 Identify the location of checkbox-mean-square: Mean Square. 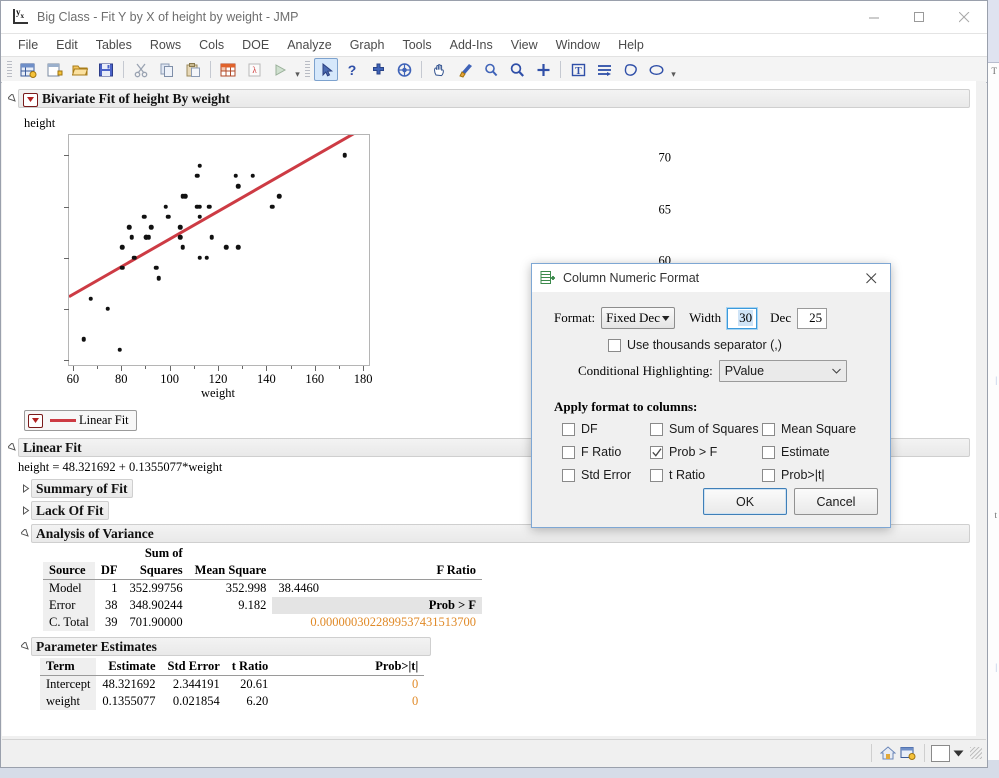
(826, 429).